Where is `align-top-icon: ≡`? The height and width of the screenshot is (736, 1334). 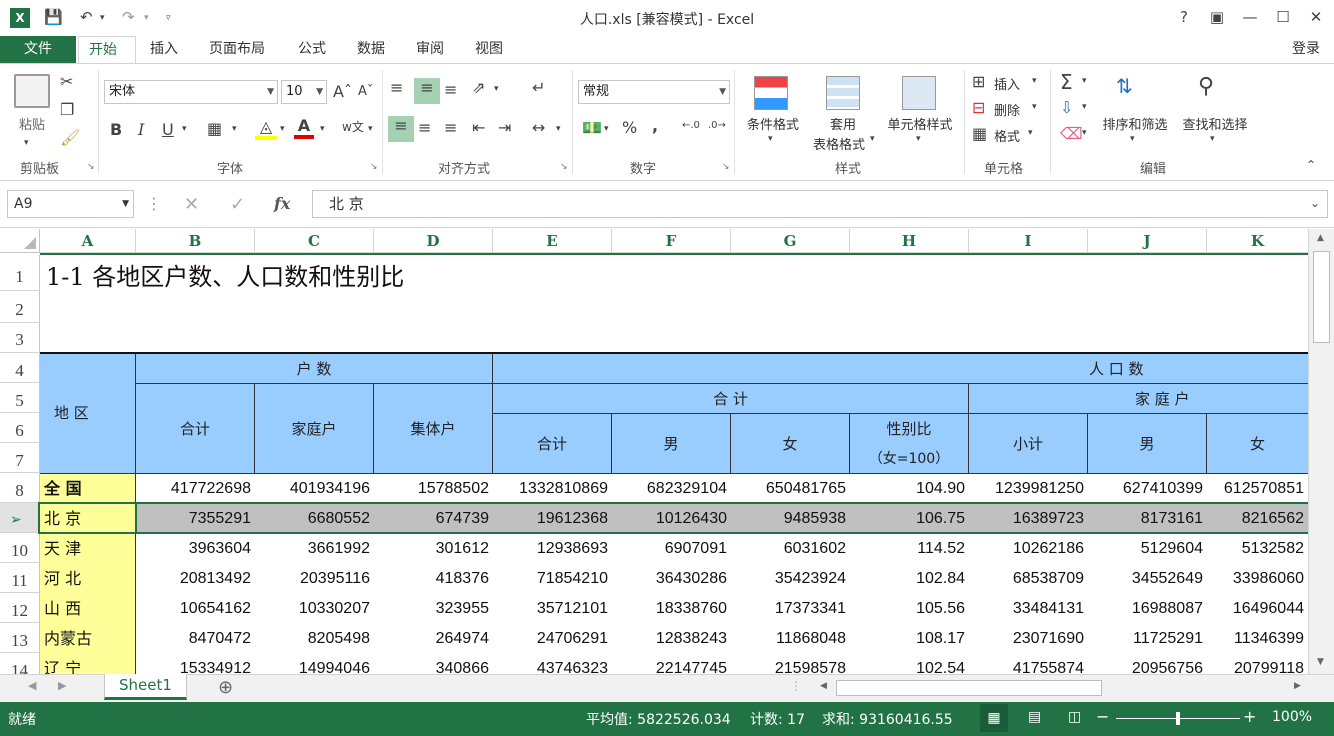 align-top-icon: ≡ is located at coordinates (396, 87).